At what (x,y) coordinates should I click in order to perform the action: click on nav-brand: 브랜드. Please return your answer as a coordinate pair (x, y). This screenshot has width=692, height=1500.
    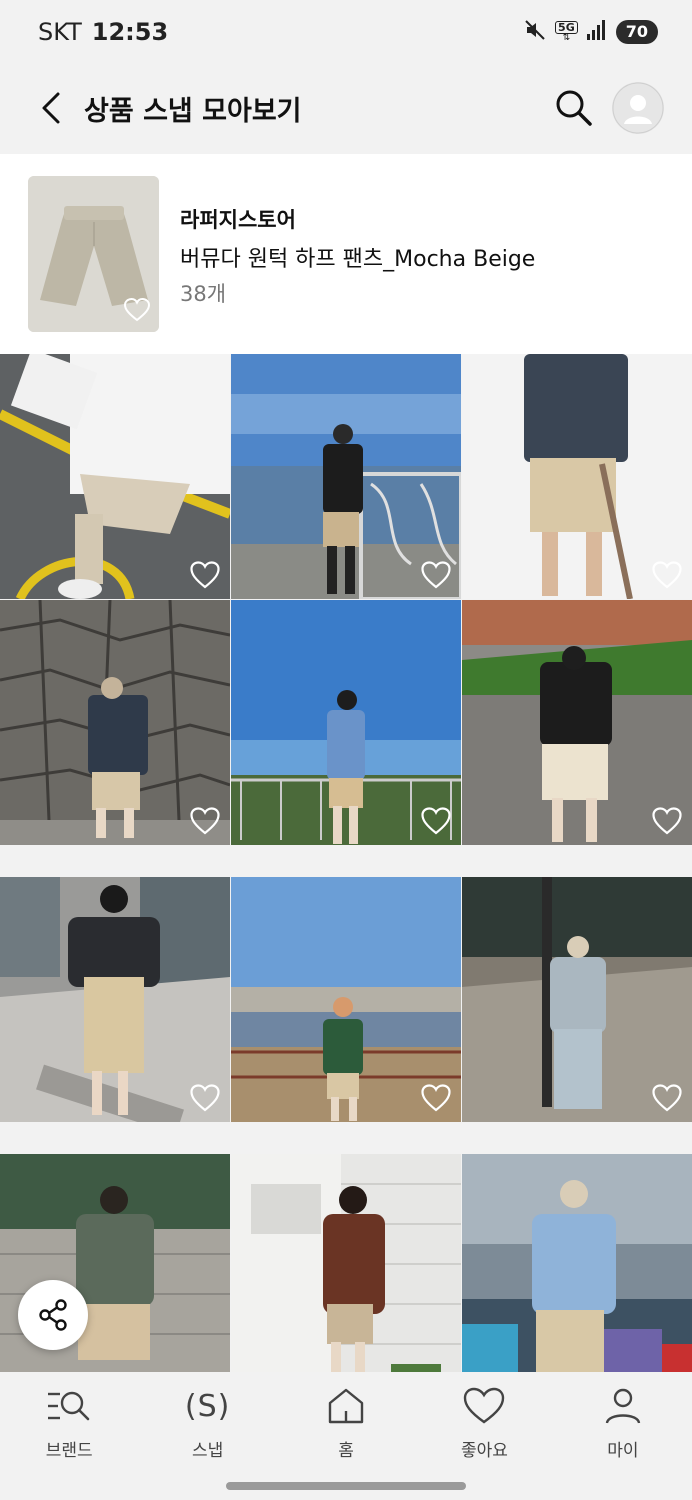
    Looking at the image, I should click on (69, 1422).